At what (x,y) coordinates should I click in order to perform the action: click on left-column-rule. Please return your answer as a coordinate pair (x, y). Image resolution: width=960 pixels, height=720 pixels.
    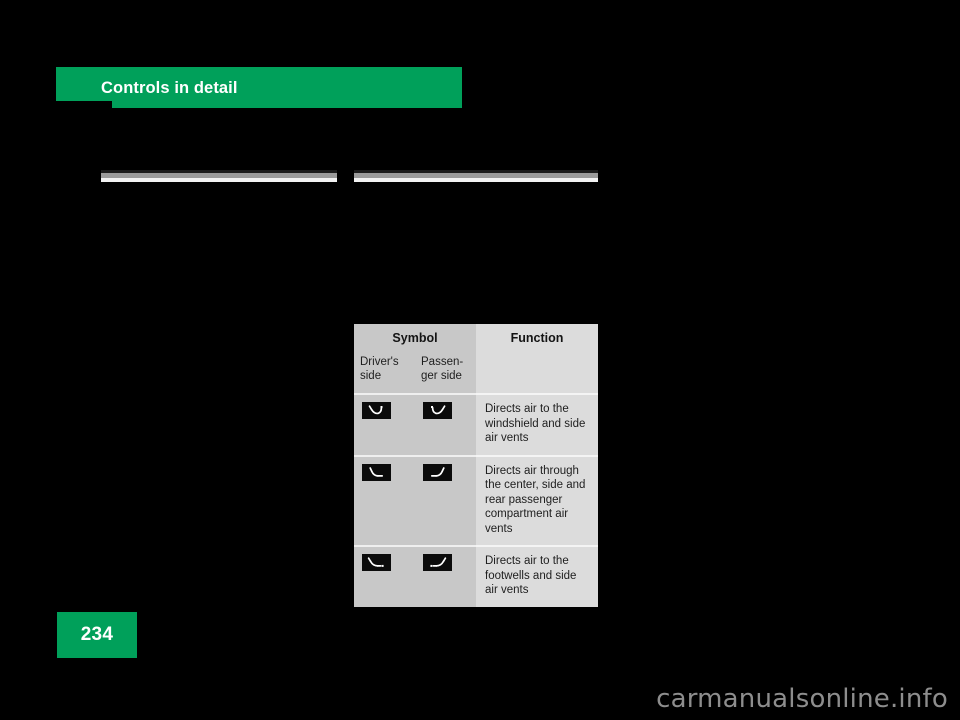
    Looking at the image, I should click on (219, 176).